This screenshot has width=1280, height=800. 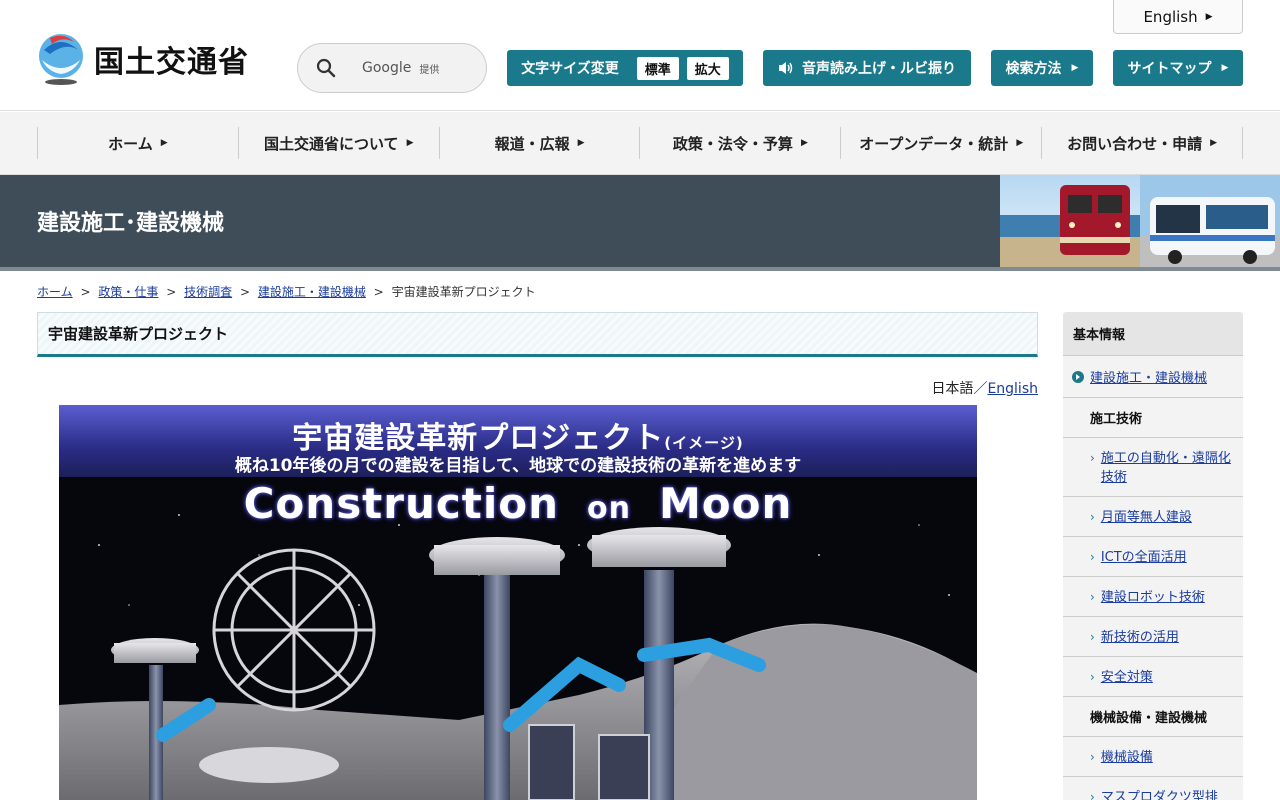 I want to click on hero-en-moon: Moon, so click(x=725, y=503).